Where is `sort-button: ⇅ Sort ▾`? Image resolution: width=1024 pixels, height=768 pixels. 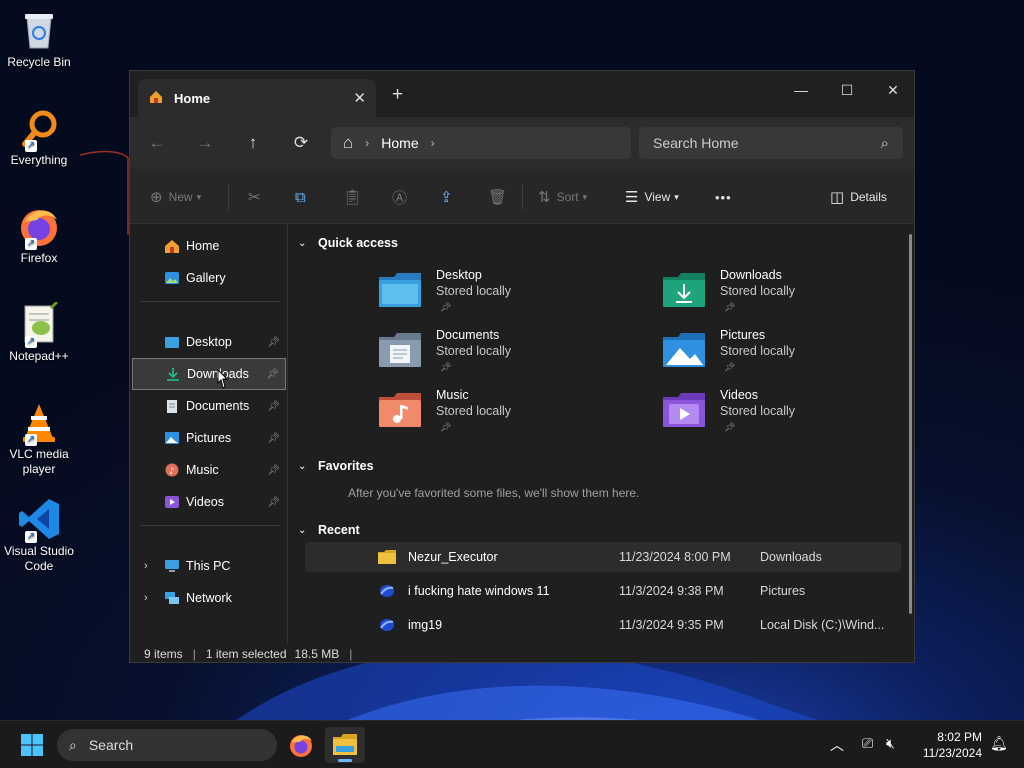
sort-button: ⇅ Sort ▾ is located at coordinates (562, 197).